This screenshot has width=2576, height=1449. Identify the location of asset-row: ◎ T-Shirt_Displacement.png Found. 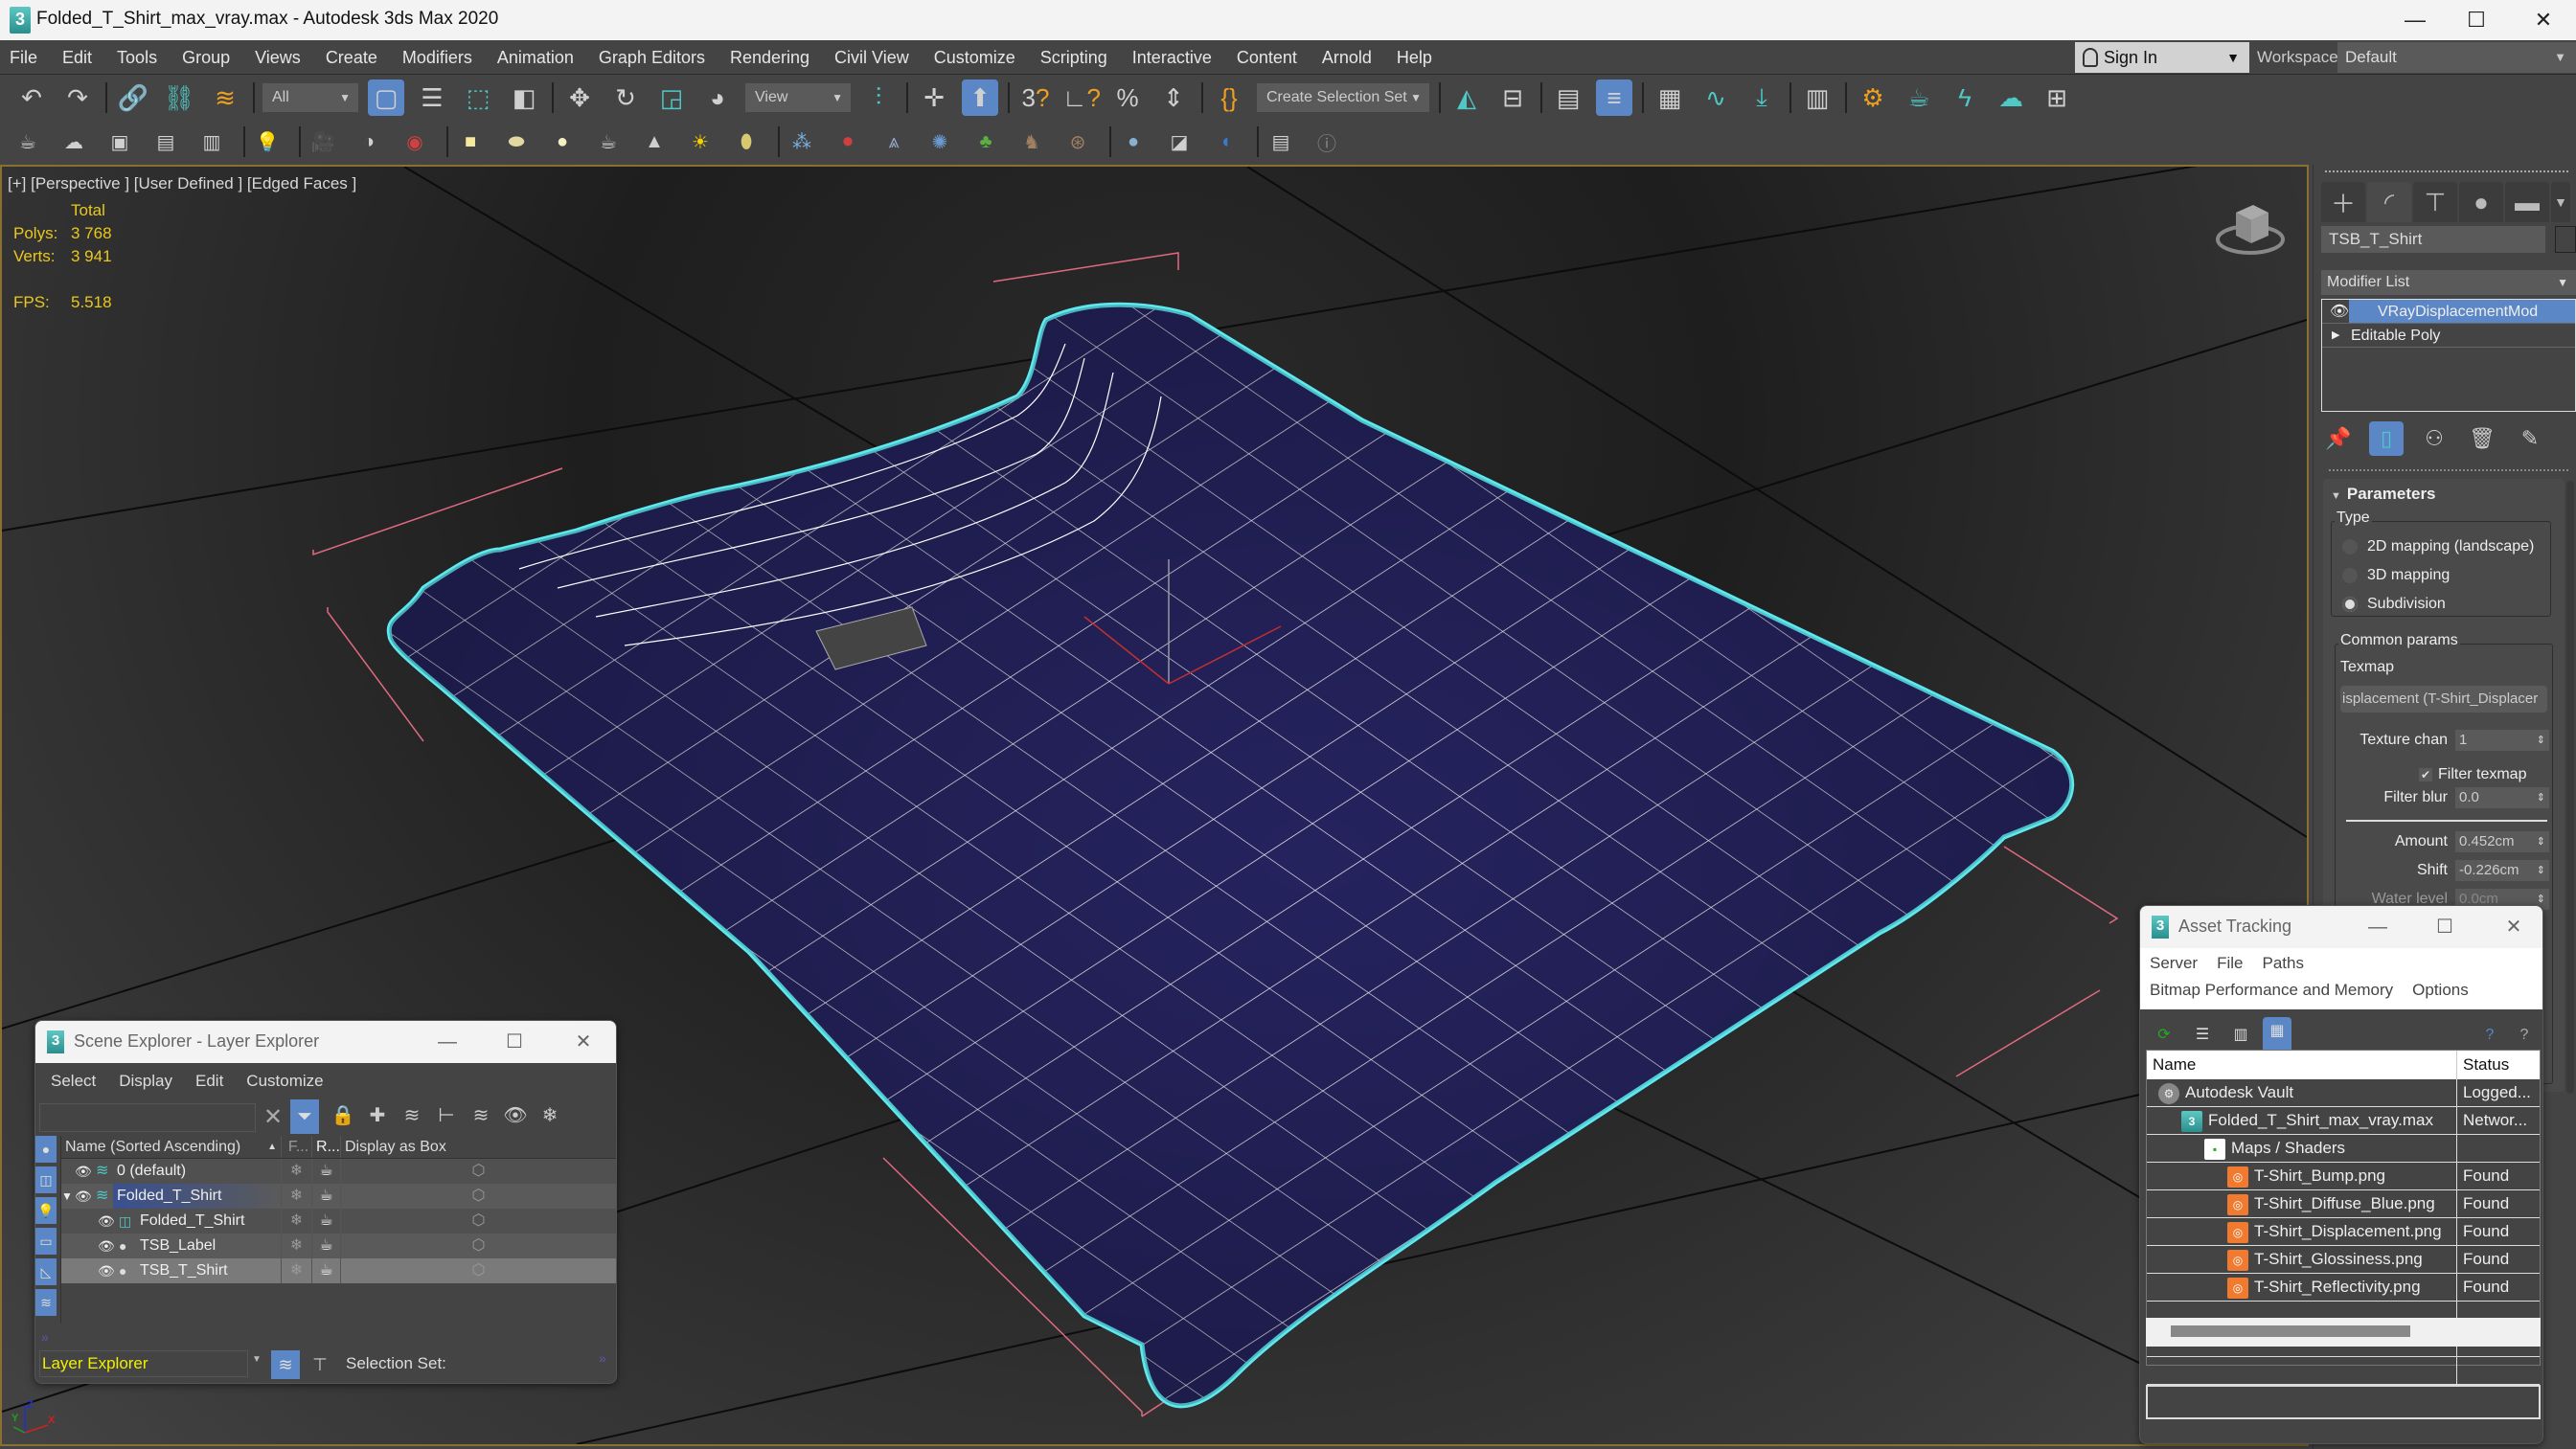
(2343, 1232).